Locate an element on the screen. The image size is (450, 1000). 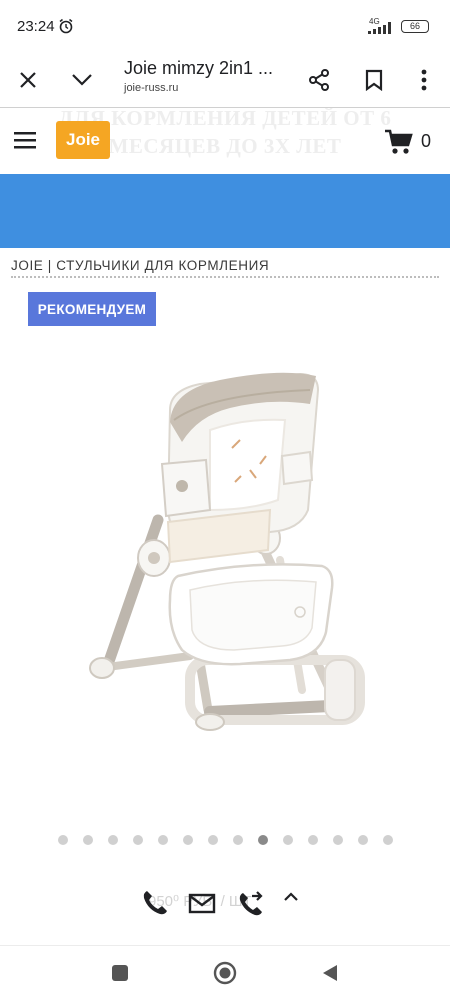
bookmark-button is located at coordinates (374, 80).